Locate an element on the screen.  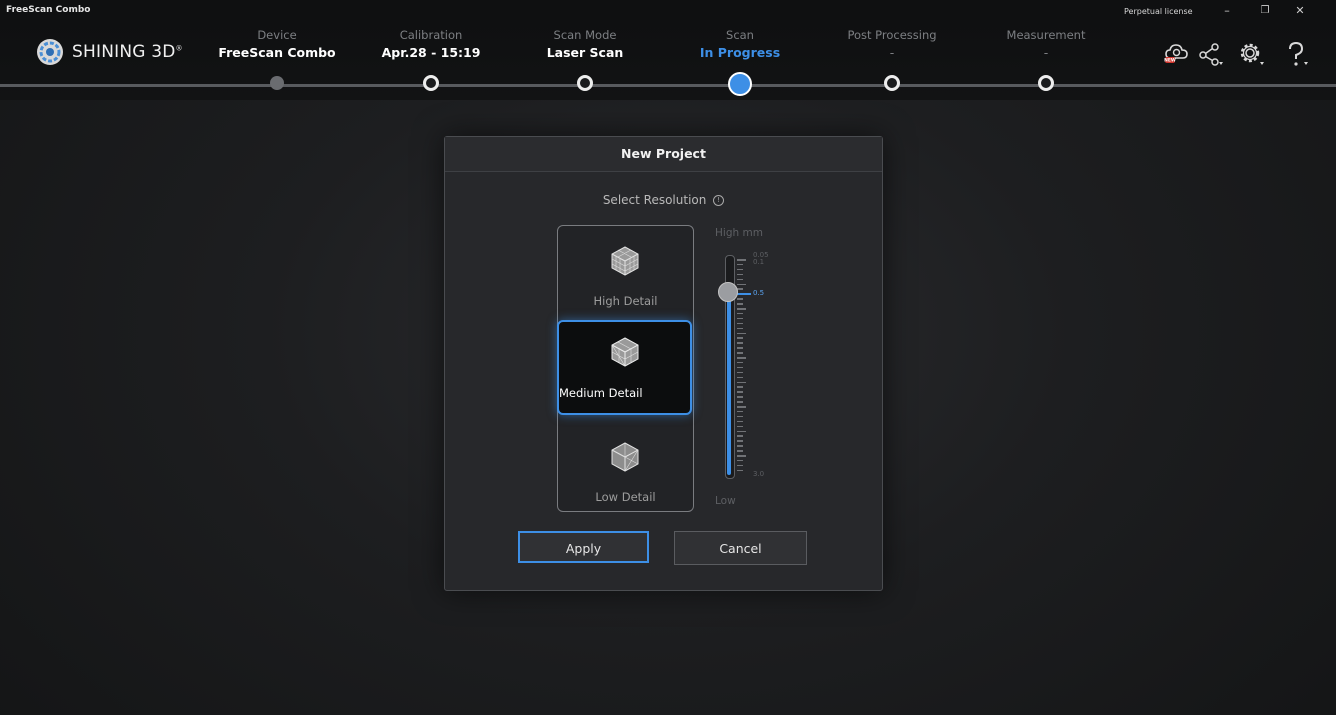
step-node-device is located at coordinates (277, 83).